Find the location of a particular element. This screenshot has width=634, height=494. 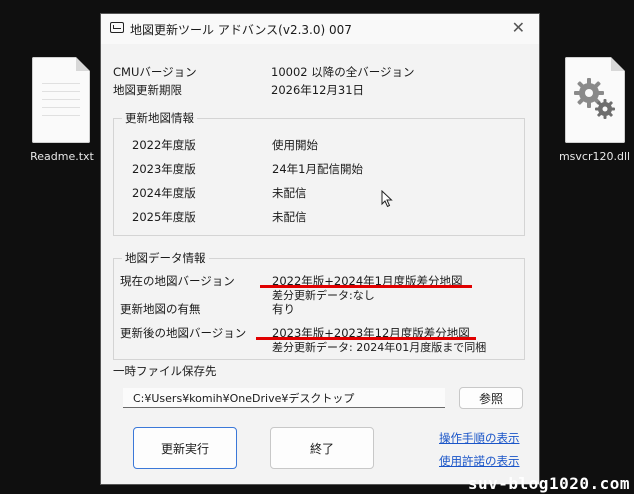

cmu-version-label: CMUバージョン is located at coordinates (155, 72).